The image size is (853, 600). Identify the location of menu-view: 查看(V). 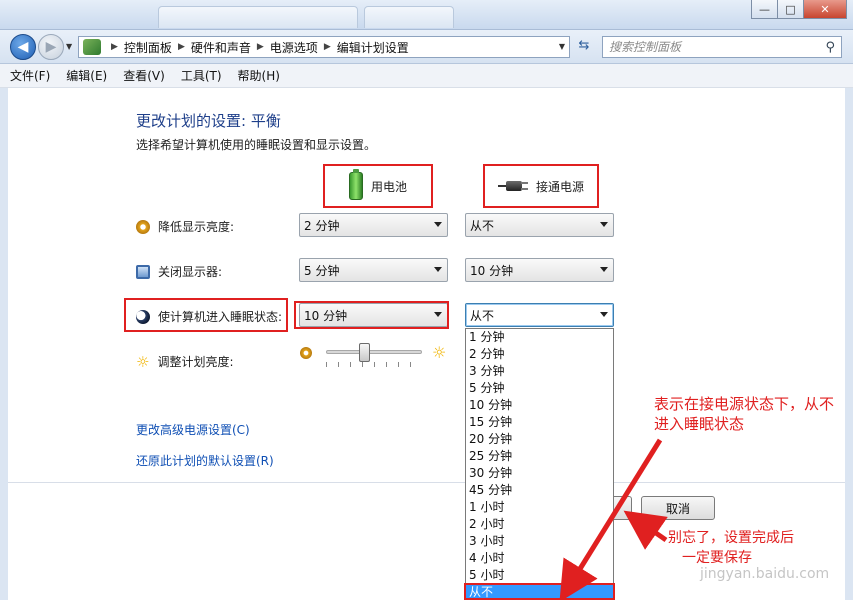
(144, 75).